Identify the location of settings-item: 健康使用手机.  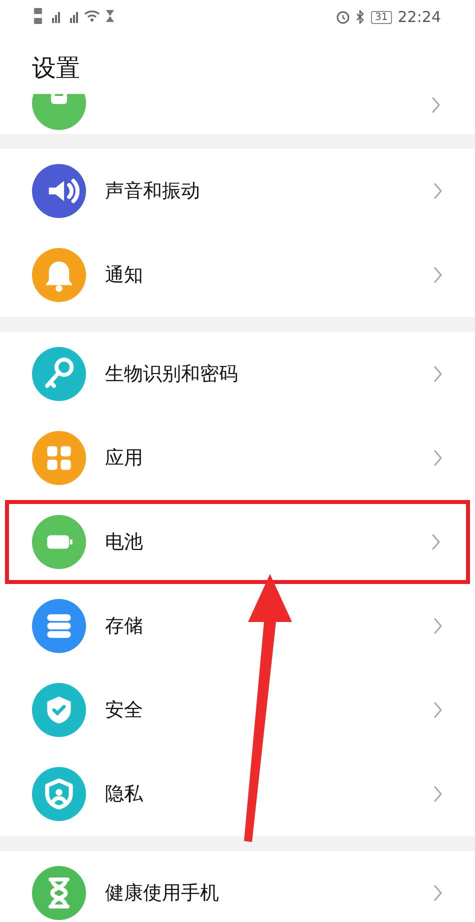
(237, 886).